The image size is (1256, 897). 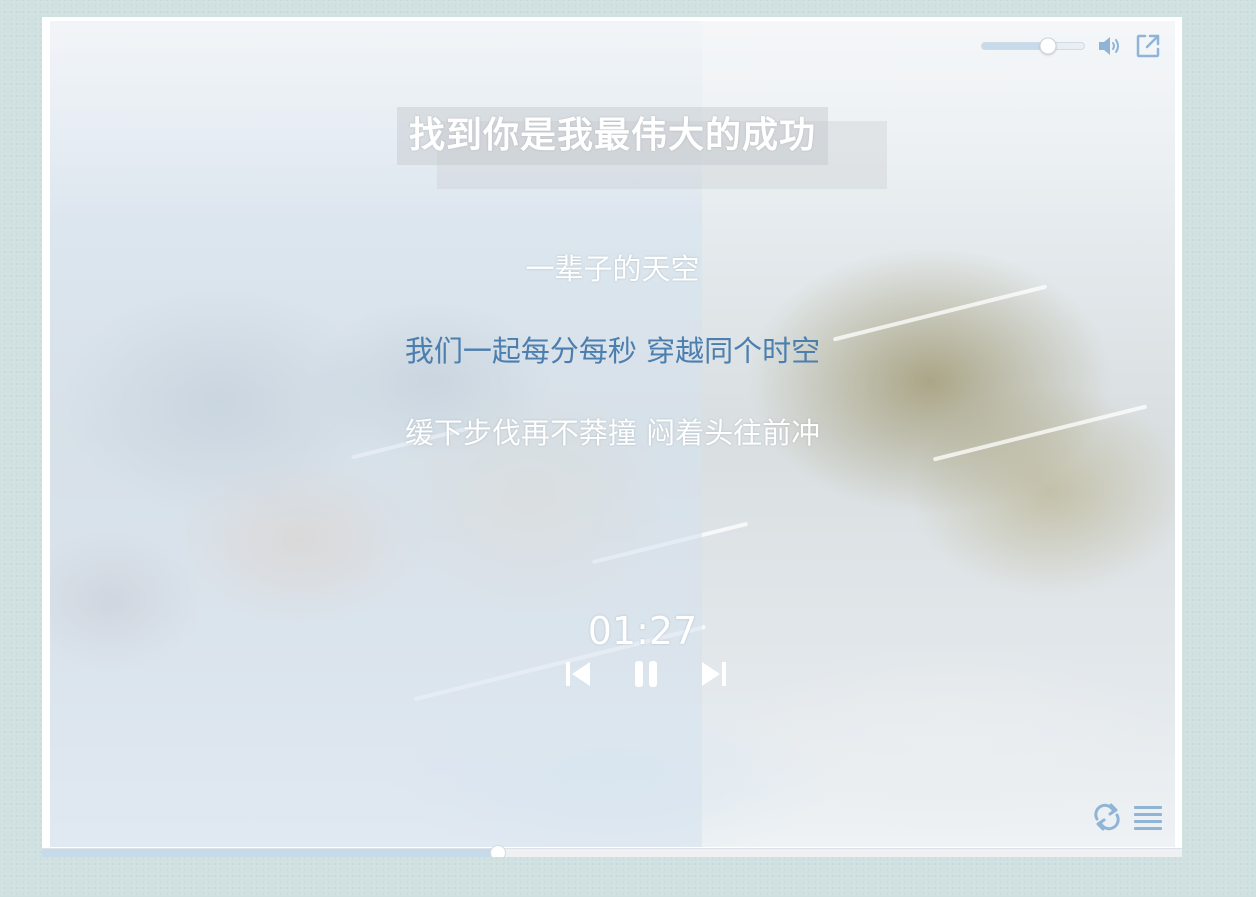 What do you see at coordinates (578, 674) in the screenshot?
I see `skip-previous-icon` at bounding box center [578, 674].